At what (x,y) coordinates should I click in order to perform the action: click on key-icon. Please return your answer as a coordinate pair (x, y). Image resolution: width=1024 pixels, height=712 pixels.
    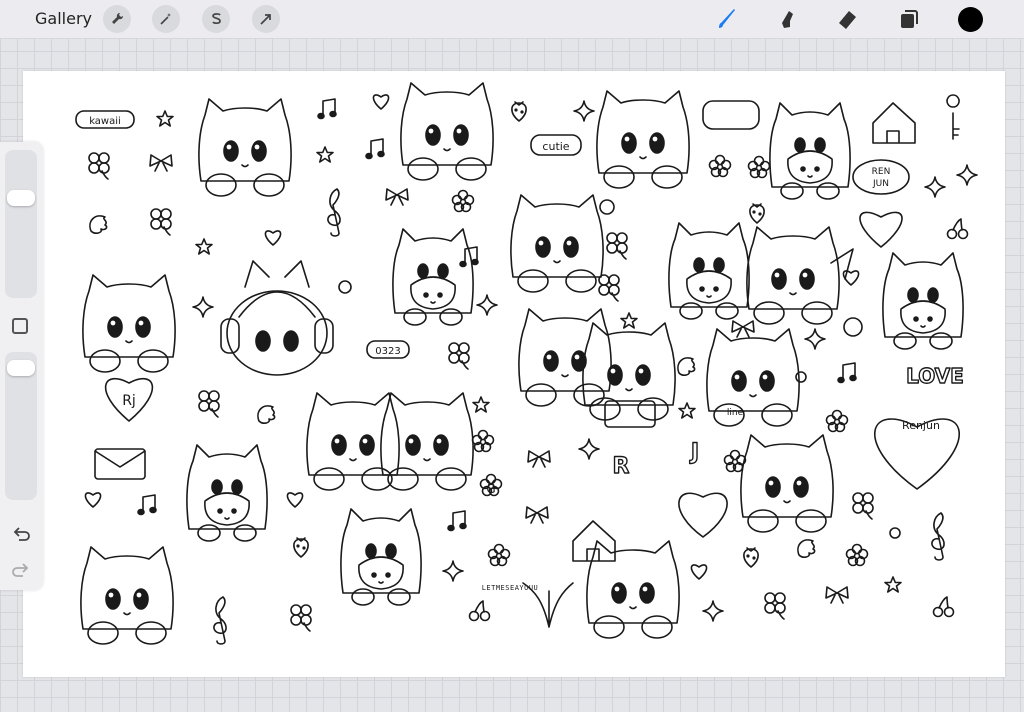
    Looking at the image, I should click on (953, 117).